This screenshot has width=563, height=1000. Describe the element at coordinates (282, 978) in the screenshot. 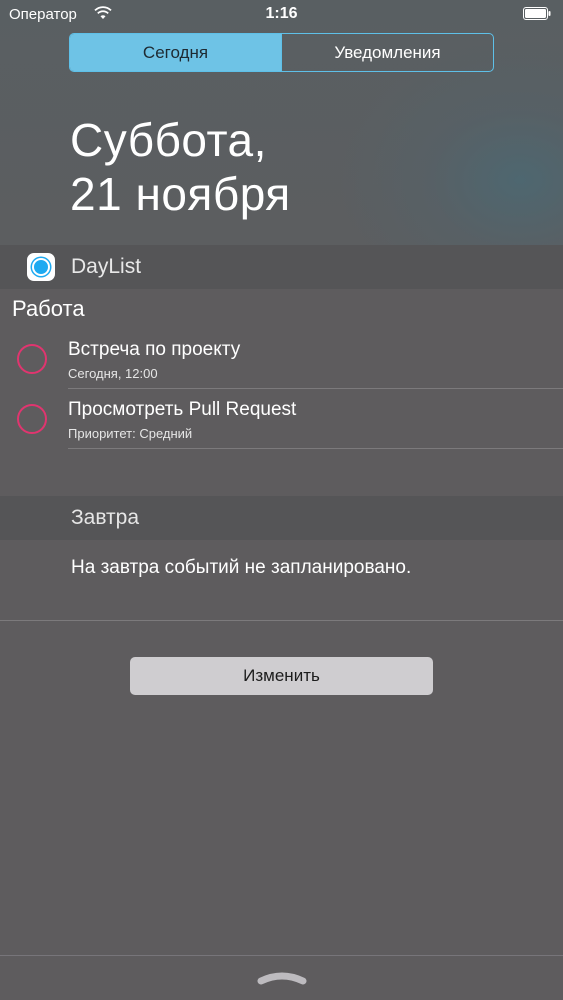

I see `grabber-handle-icon` at that location.